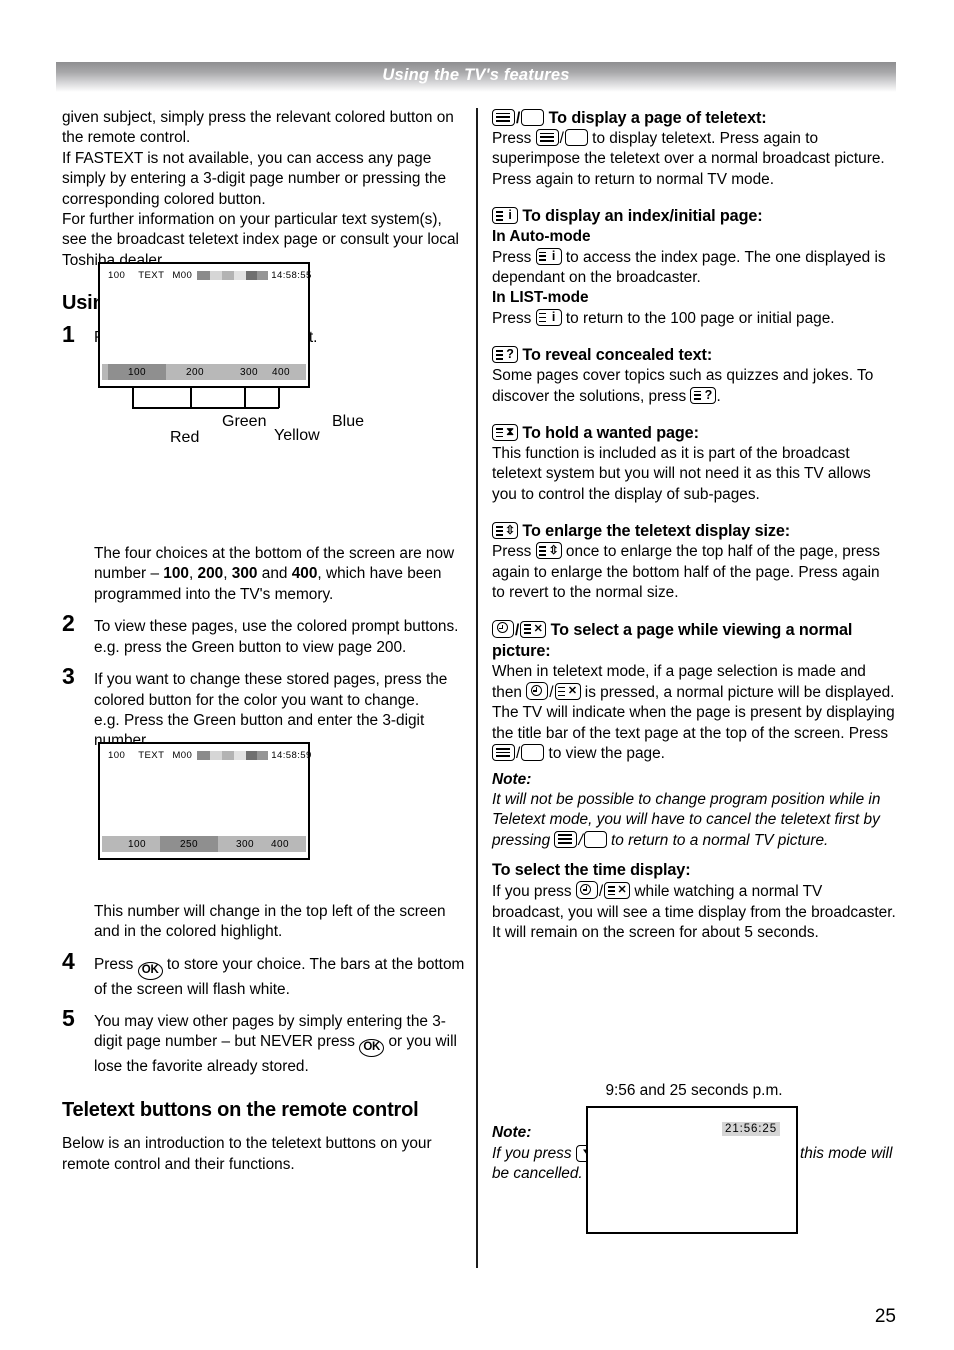 This screenshot has height=1350, width=954. Describe the element at coordinates (604, 754) in the screenshot. I see `entry-6-body-3: to view the page.` at that location.